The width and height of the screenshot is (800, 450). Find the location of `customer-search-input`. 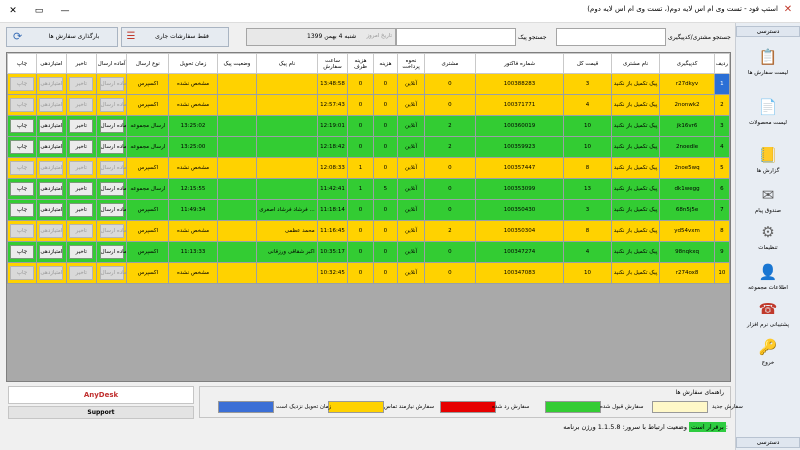

customer-search-input is located at coordinates (611, 37).